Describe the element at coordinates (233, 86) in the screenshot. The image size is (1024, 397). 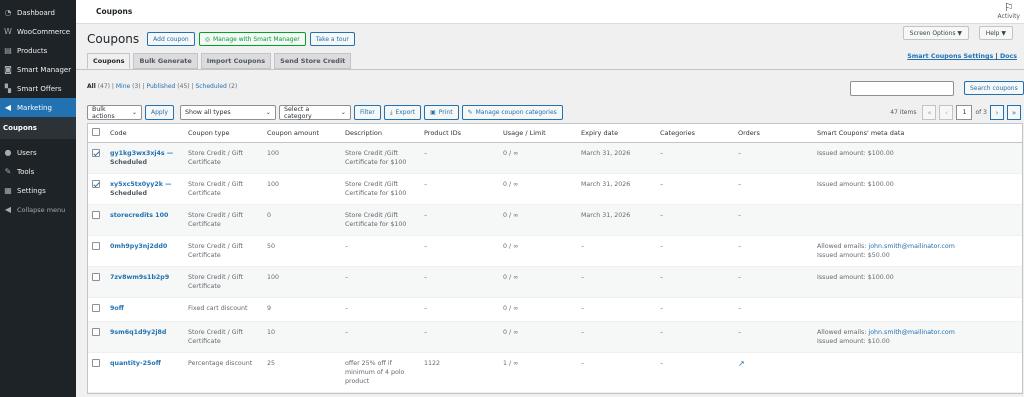
I see `filter-scheduled-count: (2)` at that location.